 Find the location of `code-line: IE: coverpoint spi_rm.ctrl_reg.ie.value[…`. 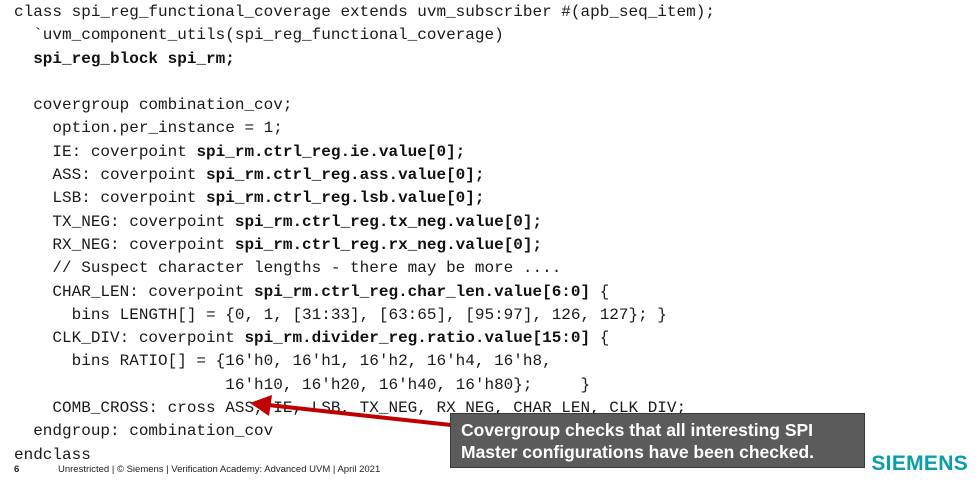

code-line: IE: coverpoint spi_rm.ctrl_reg.ie.value[… is located at coordinates (364, 152).